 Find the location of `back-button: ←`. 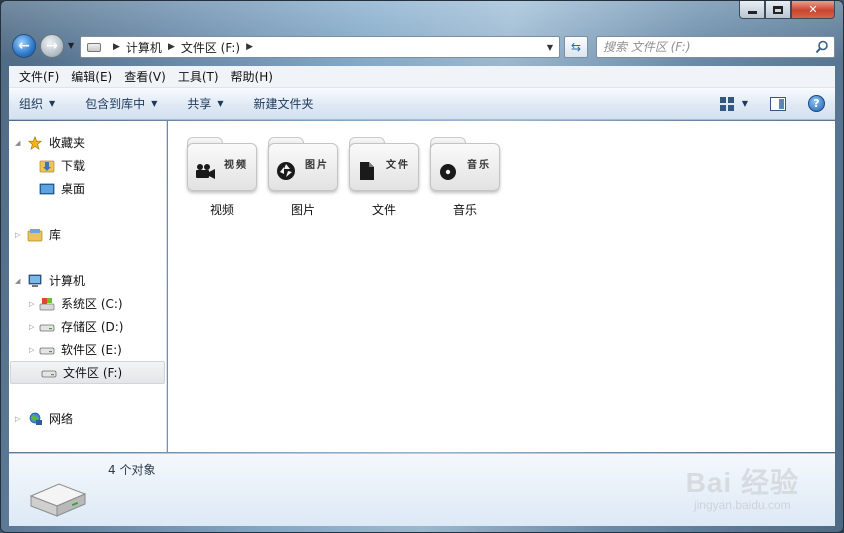

back-button: ← is located at coordinates (24, 46).